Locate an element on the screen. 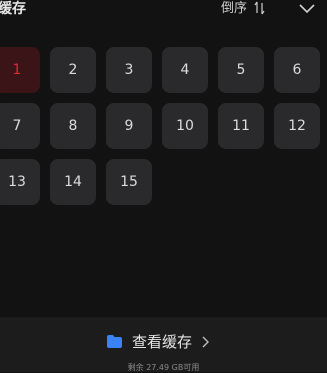  episode-button-11: 11 is located at coordinates (241, 126).